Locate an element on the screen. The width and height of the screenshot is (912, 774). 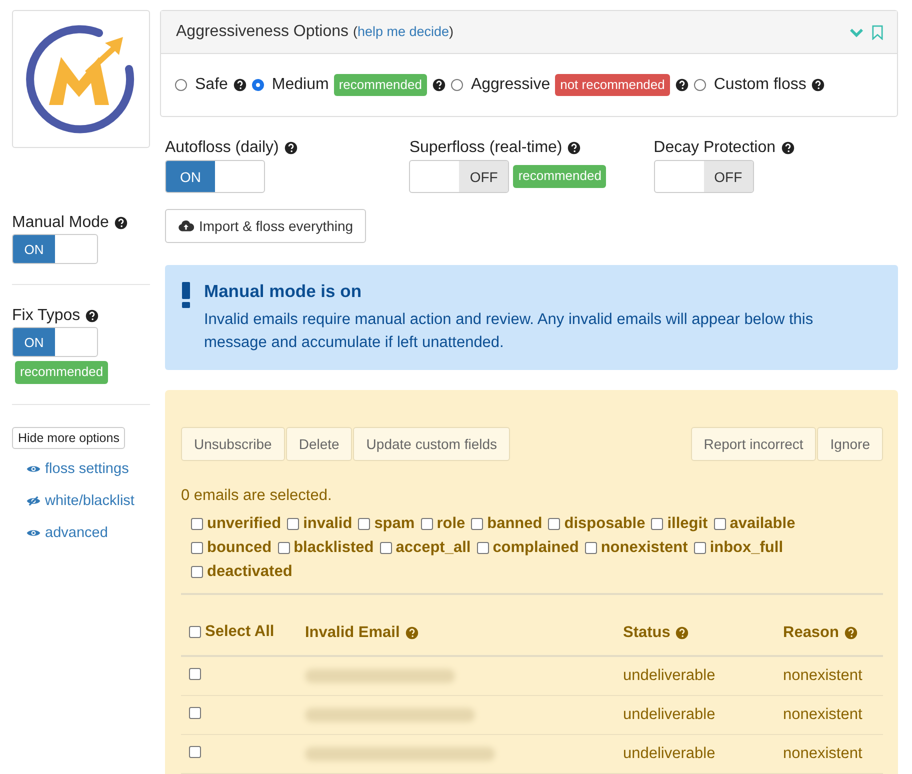
sidebar-link: white/blacklist is located at coordinates (88, 500).